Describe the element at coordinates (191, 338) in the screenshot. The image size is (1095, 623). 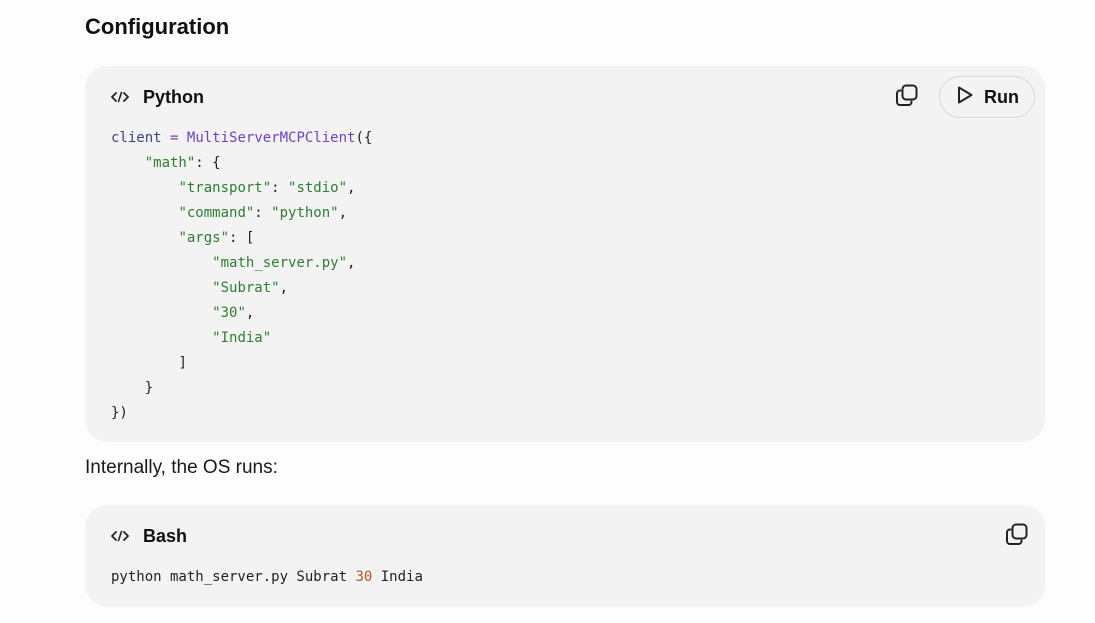
I see `code-line: "India"` at that location.